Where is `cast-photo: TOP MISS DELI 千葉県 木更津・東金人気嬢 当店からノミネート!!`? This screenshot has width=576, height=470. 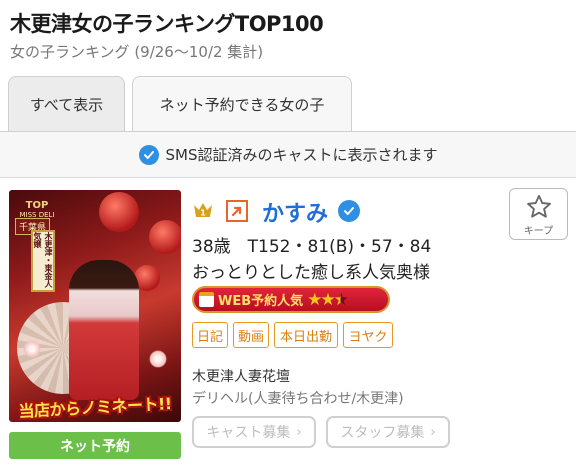 cast-photo: TOP MISS DELI 千葉県 木更津・東金人気嬢 当店からノミネート!! is located at coordinates (95, 306).